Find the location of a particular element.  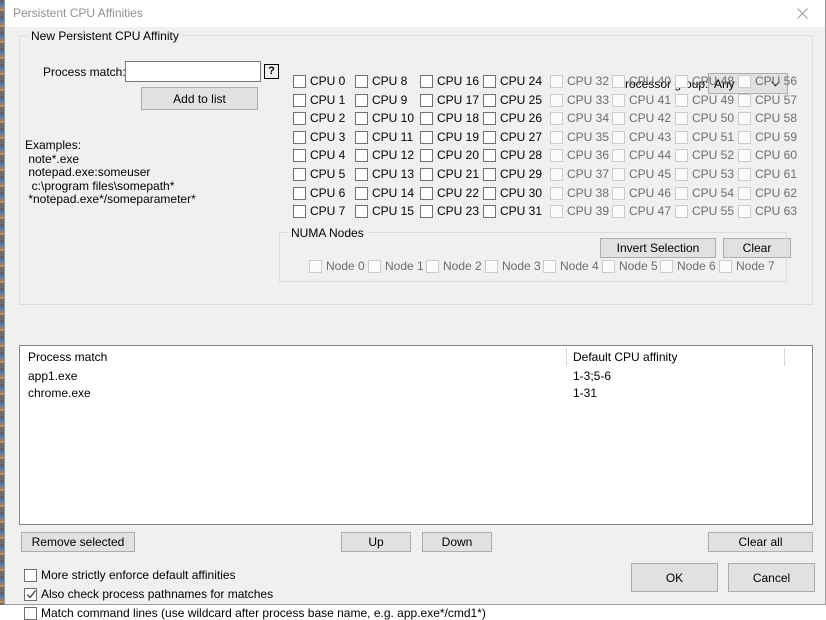

process-match-label: Process match: is located at coordinates (84, 72).